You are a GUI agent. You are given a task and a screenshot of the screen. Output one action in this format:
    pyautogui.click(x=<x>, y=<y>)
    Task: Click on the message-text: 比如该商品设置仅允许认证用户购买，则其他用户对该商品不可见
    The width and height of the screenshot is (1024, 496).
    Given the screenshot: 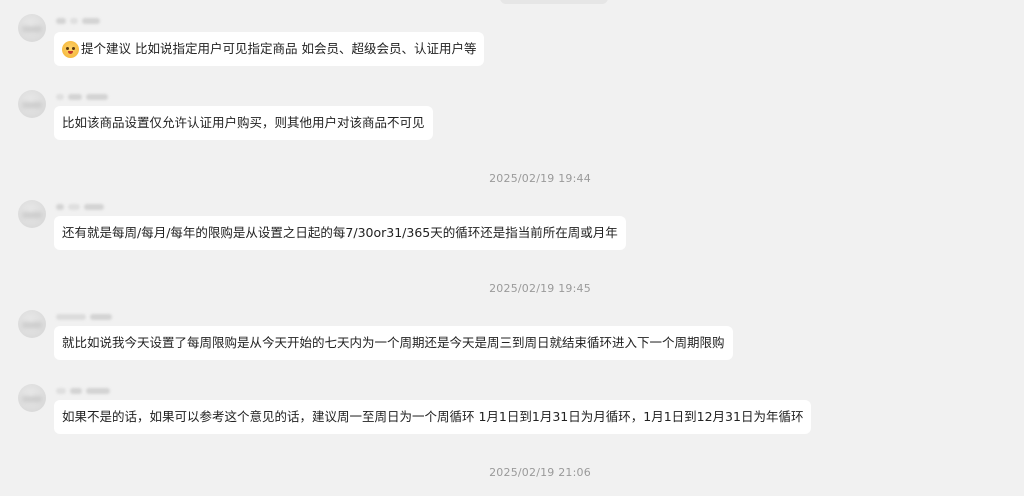 What is the action you would take?
    pyautogui.click(x=243, y=122)
    